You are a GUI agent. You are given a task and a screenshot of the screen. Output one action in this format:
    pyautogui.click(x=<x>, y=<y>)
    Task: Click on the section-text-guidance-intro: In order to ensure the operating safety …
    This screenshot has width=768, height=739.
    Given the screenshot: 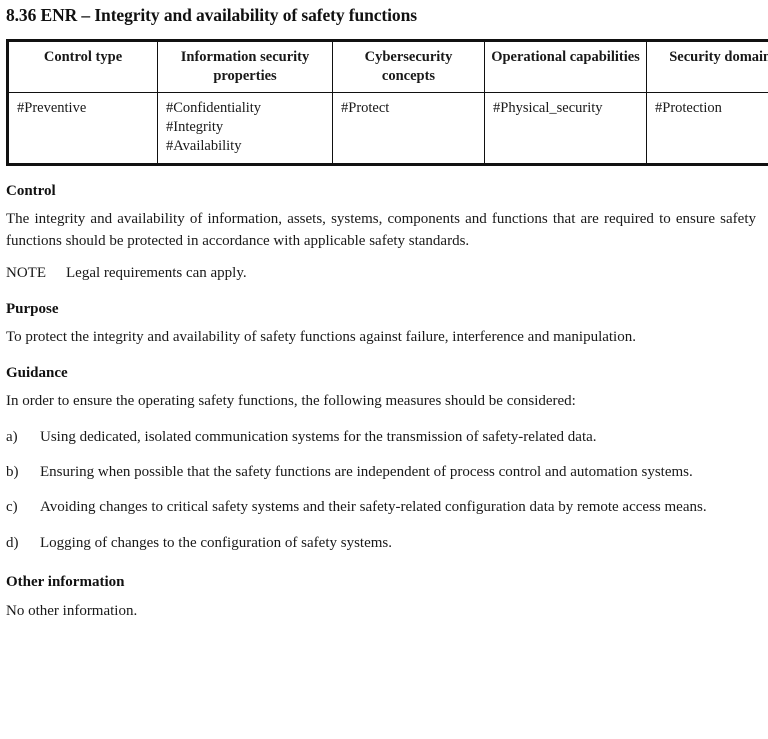 What is the action you would take?
    pyautogui.click(x=384, y=401)
    